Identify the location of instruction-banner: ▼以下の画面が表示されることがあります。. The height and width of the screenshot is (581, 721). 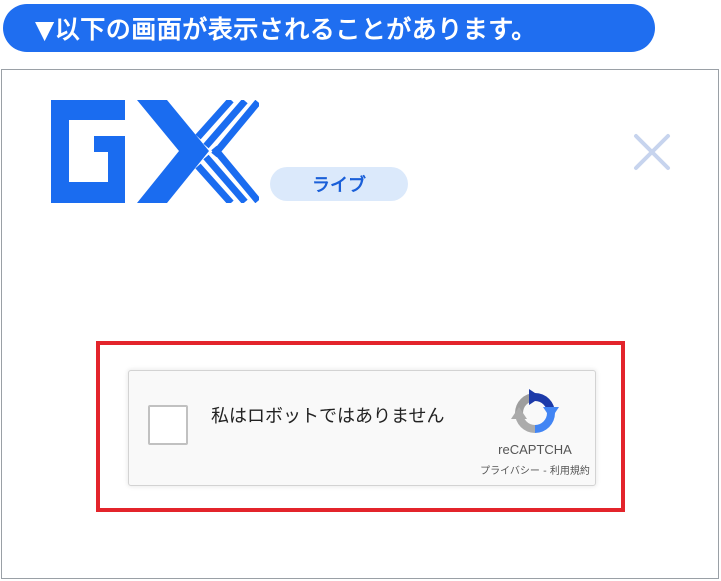
(329, 28).